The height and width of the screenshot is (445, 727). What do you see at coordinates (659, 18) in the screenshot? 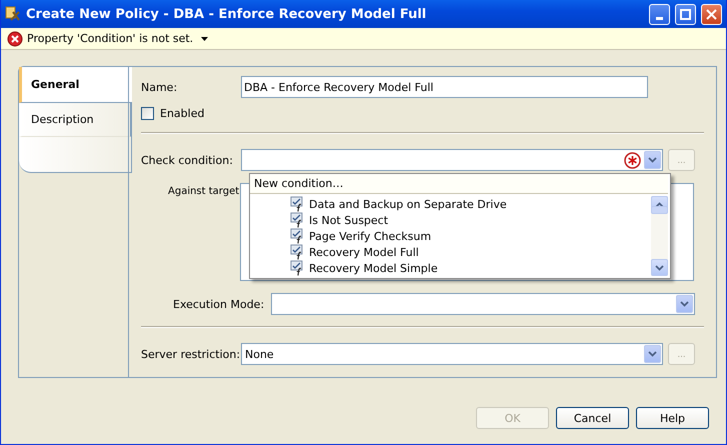
I see `minimize-icon` at bounding box center [659, 18].